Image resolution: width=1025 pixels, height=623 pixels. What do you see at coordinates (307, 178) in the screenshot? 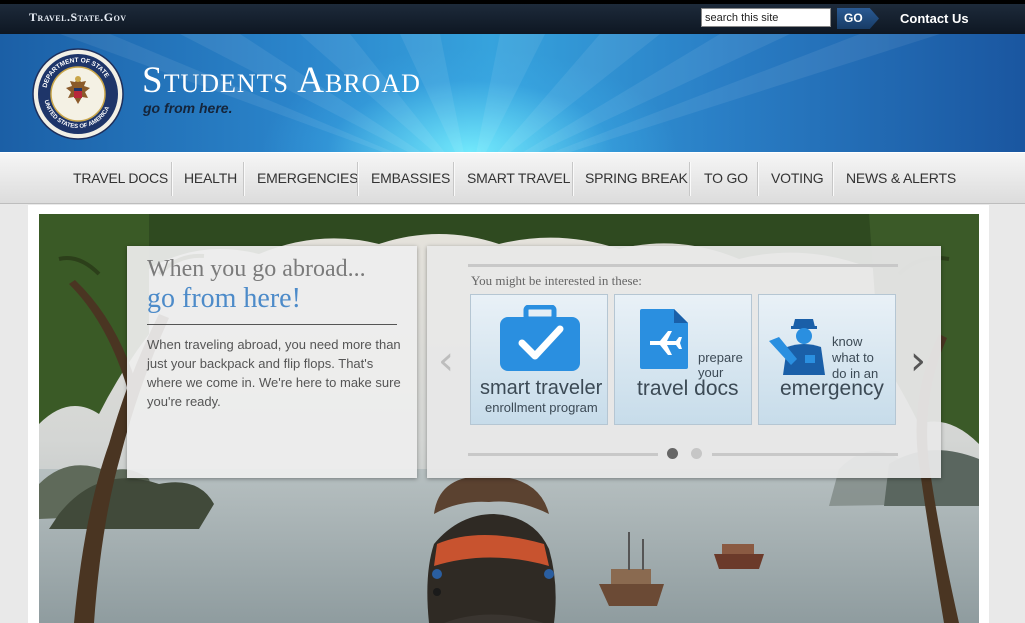
I see `nav-item-emergencies: EMERGENCIES` at bounding box center [307, 178].